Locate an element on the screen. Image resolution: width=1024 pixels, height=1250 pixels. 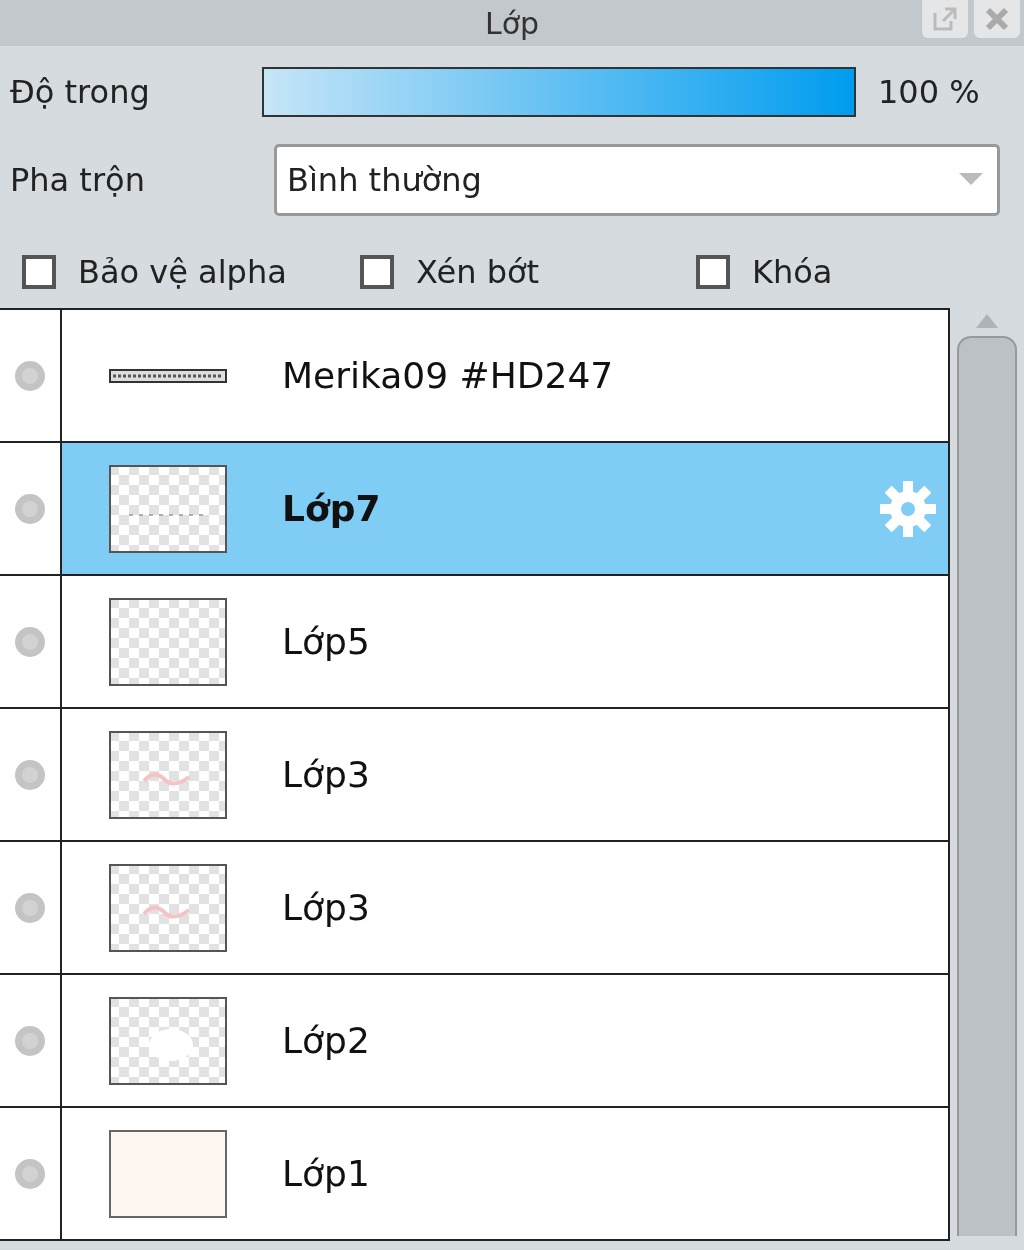
blend-label: Pha trộn is located at coordinates (77, 180).